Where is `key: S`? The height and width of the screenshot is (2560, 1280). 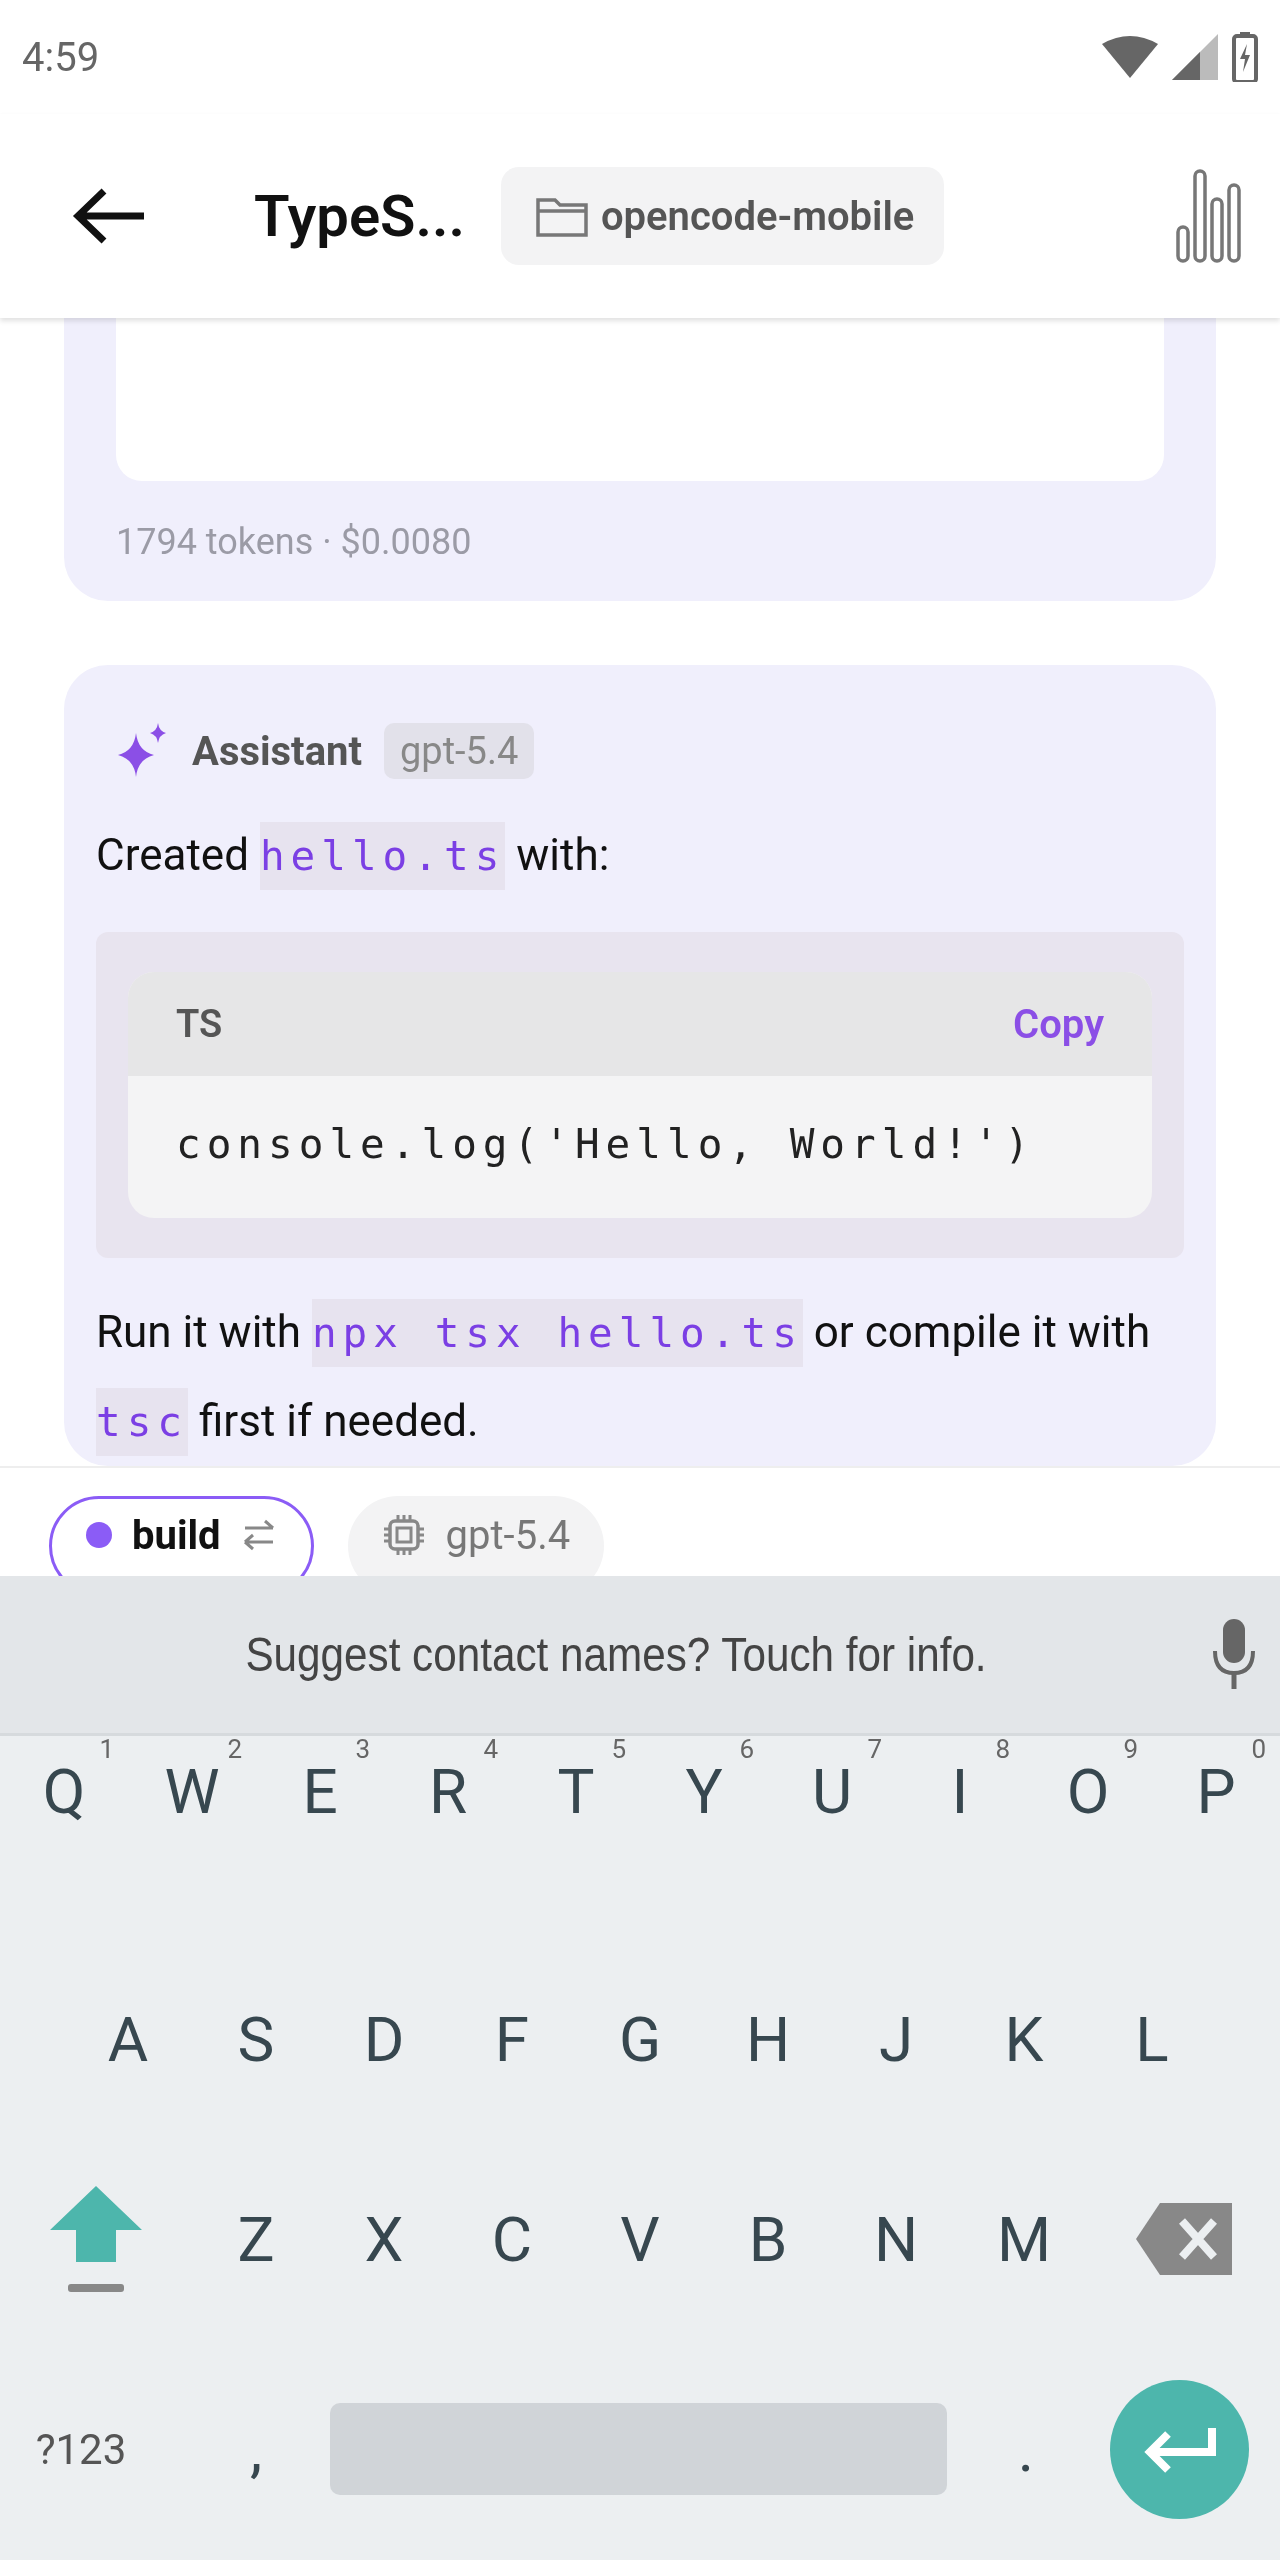 key: S is located at coordinates (256, 2039).